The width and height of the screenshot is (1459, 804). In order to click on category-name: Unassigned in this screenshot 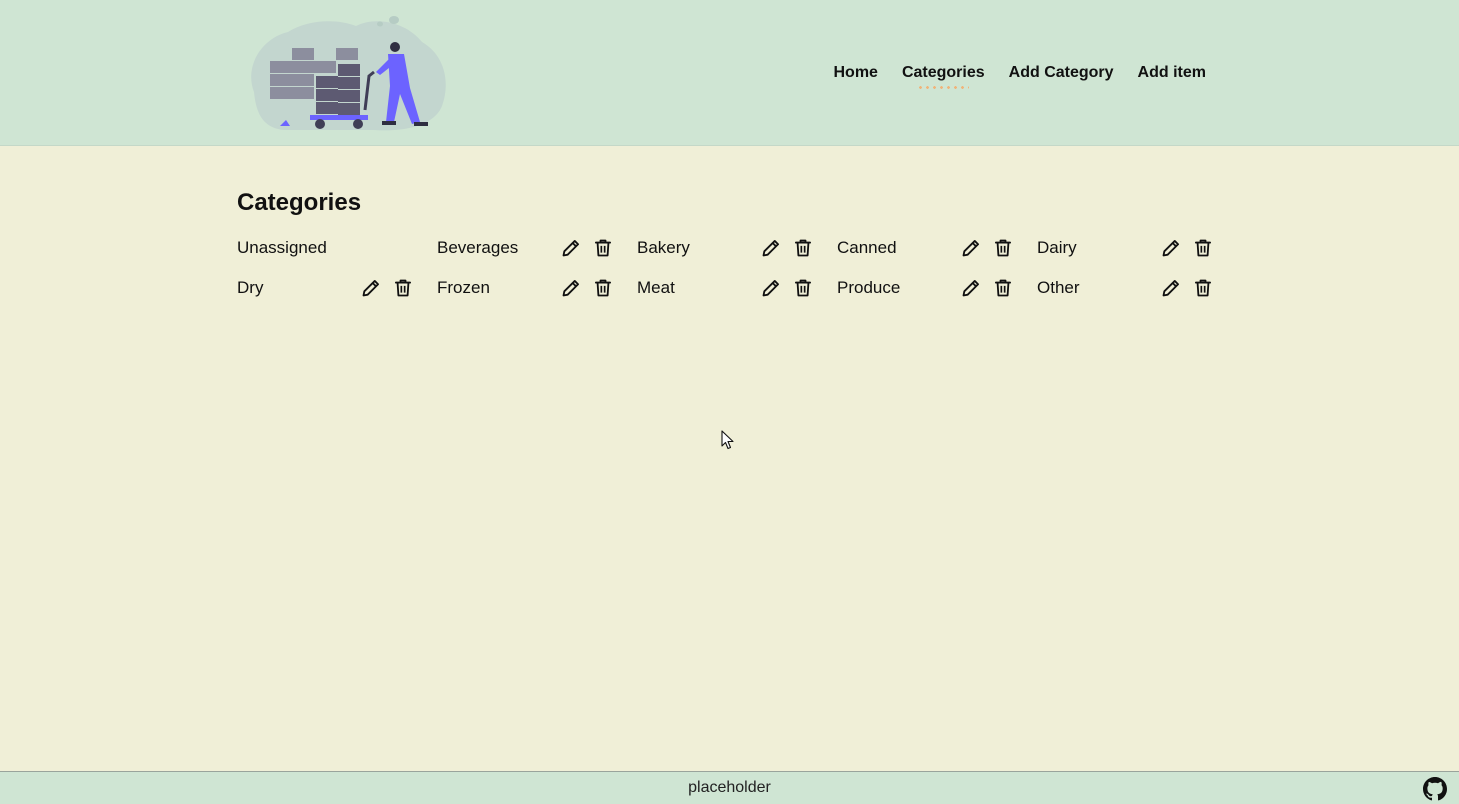, I will do `click(337, 248)`.